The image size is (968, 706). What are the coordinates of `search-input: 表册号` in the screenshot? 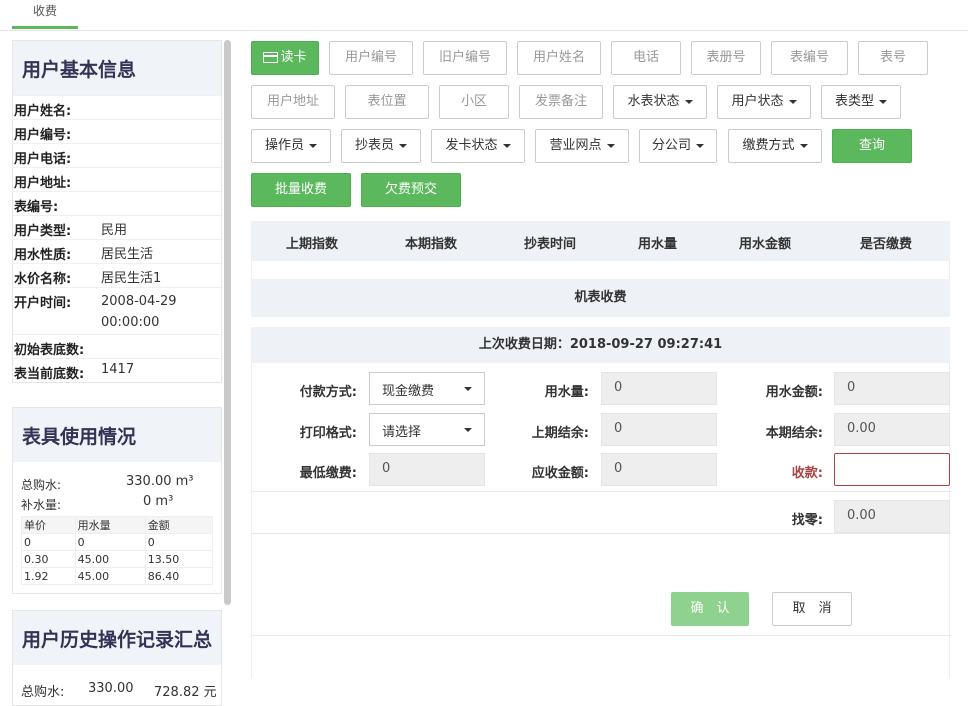 It's located at (726, 58).